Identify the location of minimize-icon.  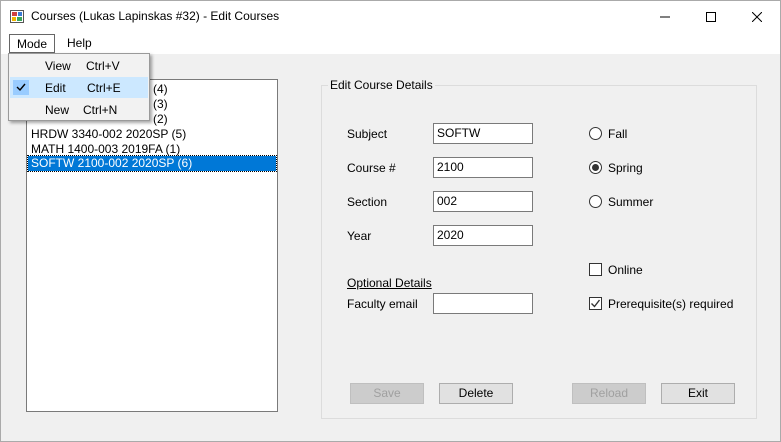
(665, 16).